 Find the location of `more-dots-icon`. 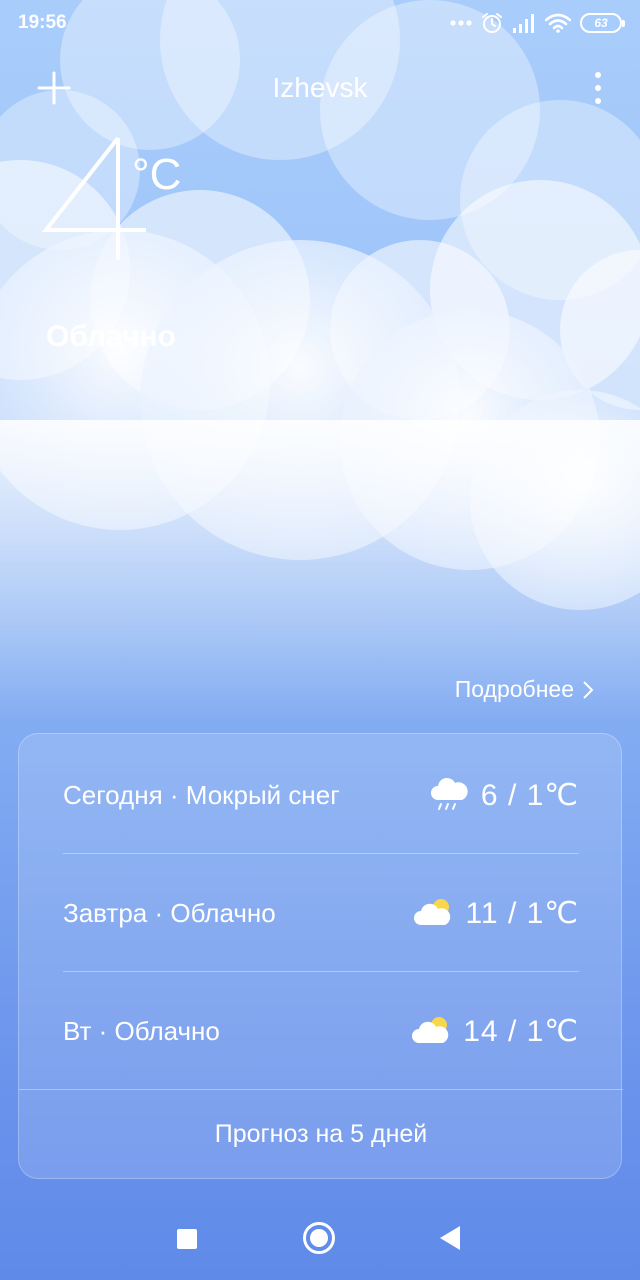

more-dots-icon is located at coordinates (461, 23).